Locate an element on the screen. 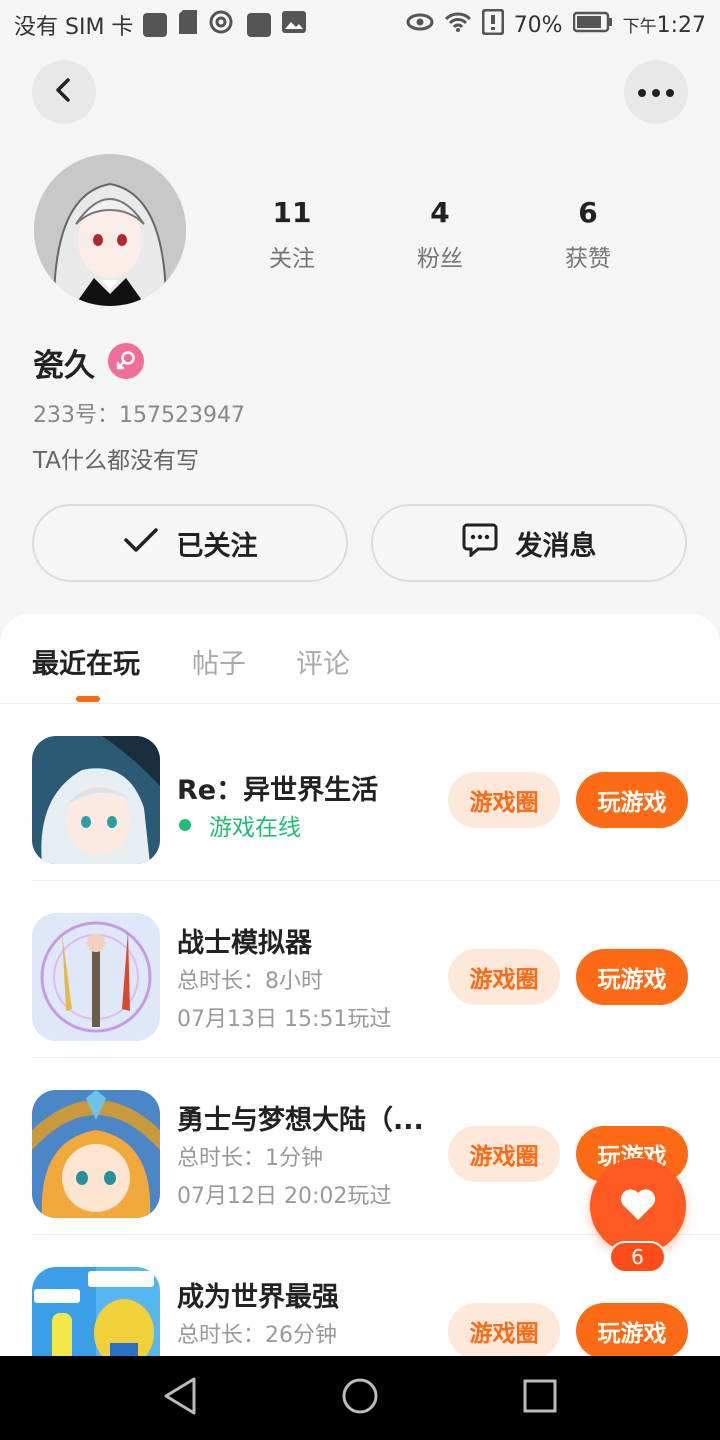 The image size is (720, 1440). more-dots-icon is located at coordinates (656, 92).